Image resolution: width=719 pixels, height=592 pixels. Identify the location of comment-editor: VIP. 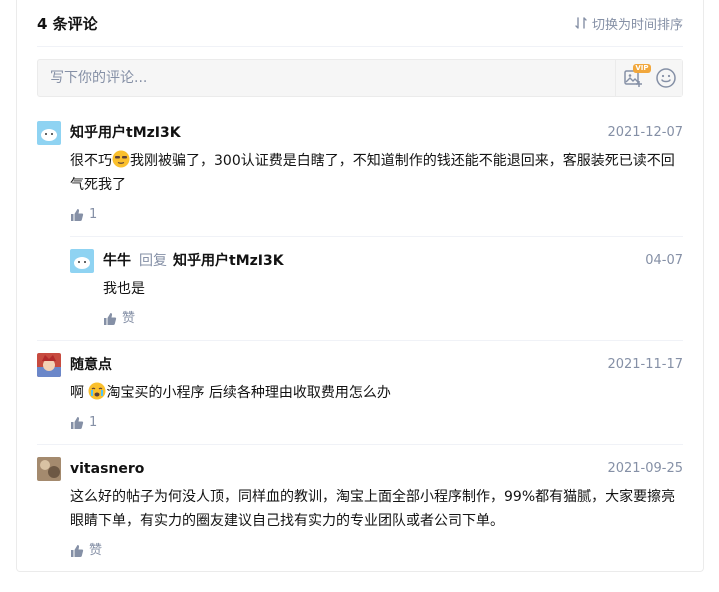
(360, 78).